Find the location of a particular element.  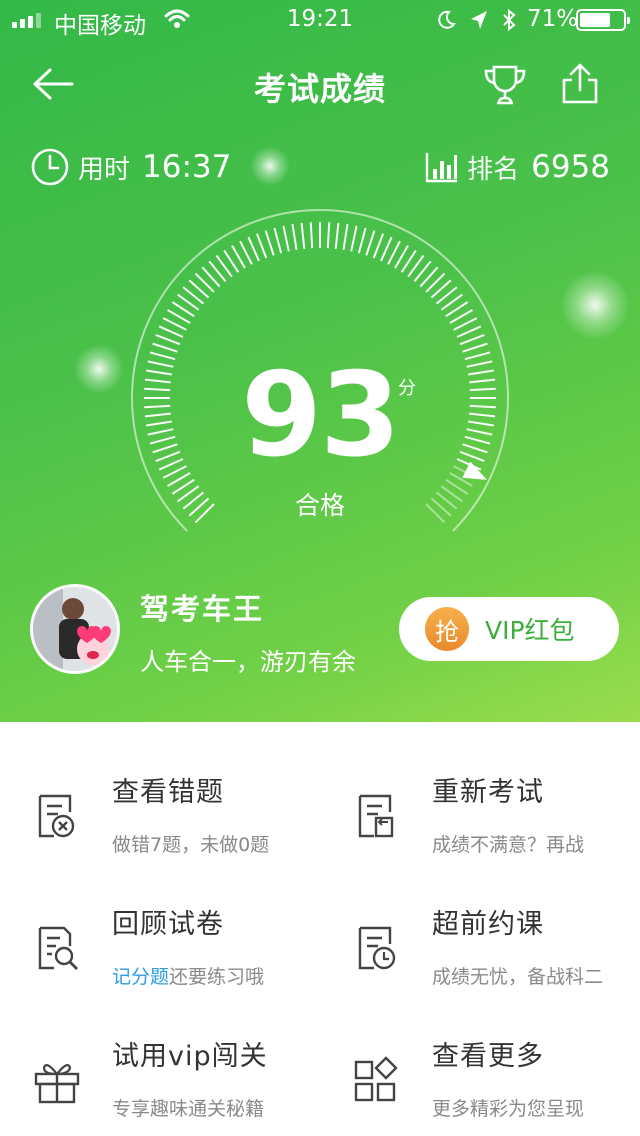

user-motto: 人车合一，游刃有余 is located at coordinates (248, 662).